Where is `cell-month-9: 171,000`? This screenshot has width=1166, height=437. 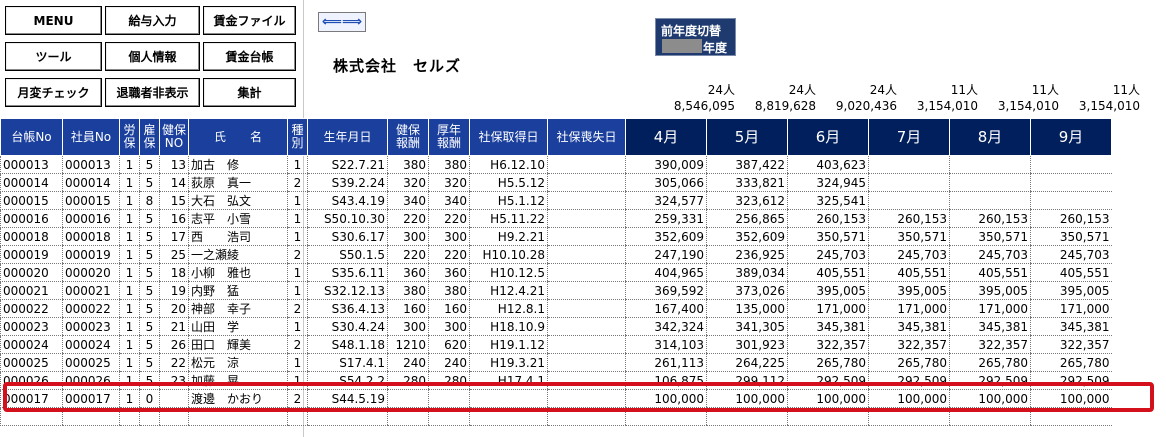 cell-month-9: 171,000 is located at coordinates (1071, 308).